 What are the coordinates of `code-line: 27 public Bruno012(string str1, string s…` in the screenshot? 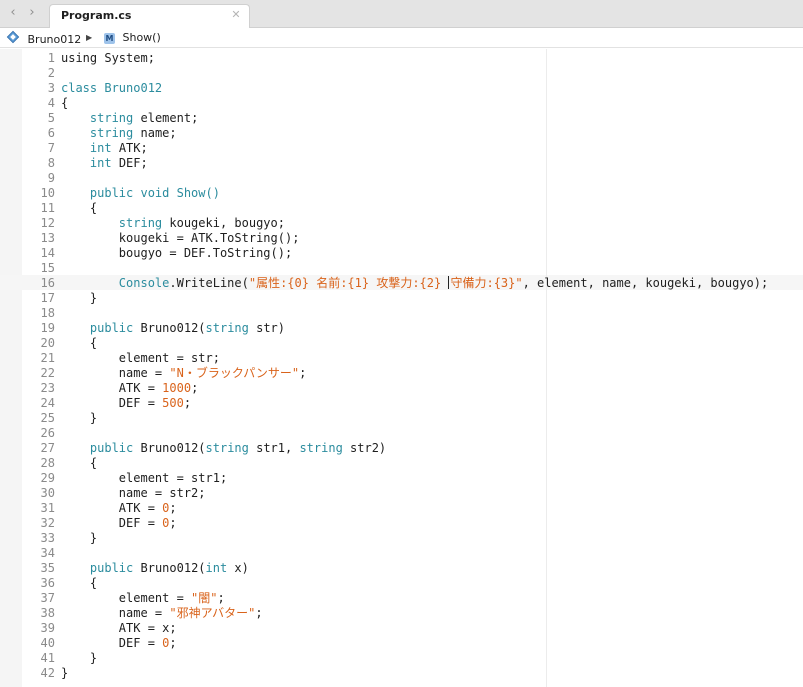 It's located at (401, 448).